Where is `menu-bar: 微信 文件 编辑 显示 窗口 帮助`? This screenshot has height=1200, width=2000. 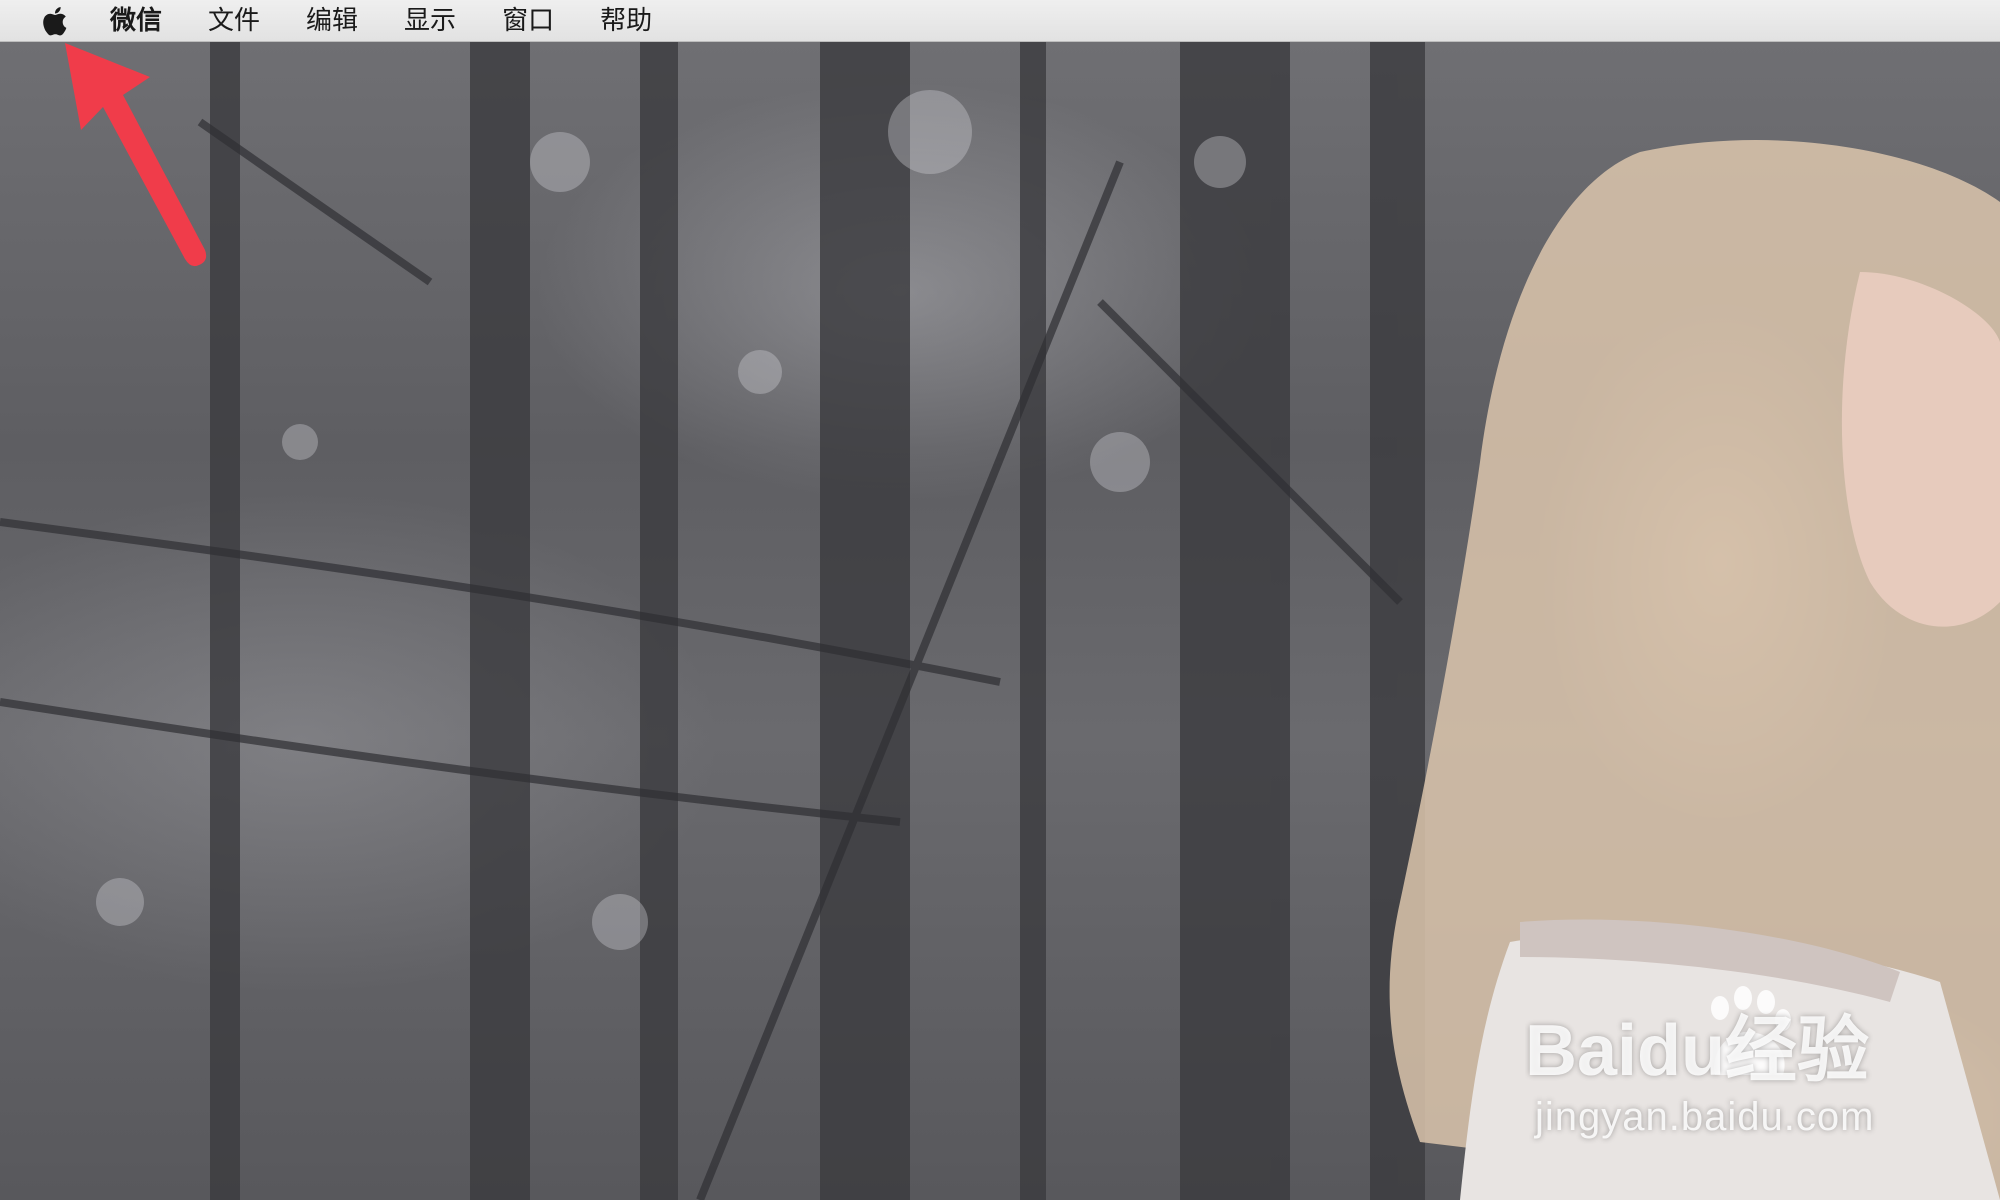
menu-bar: 微信 文件 编辑 显示 窗口 帮助 is located at coordinates (1000, 21).